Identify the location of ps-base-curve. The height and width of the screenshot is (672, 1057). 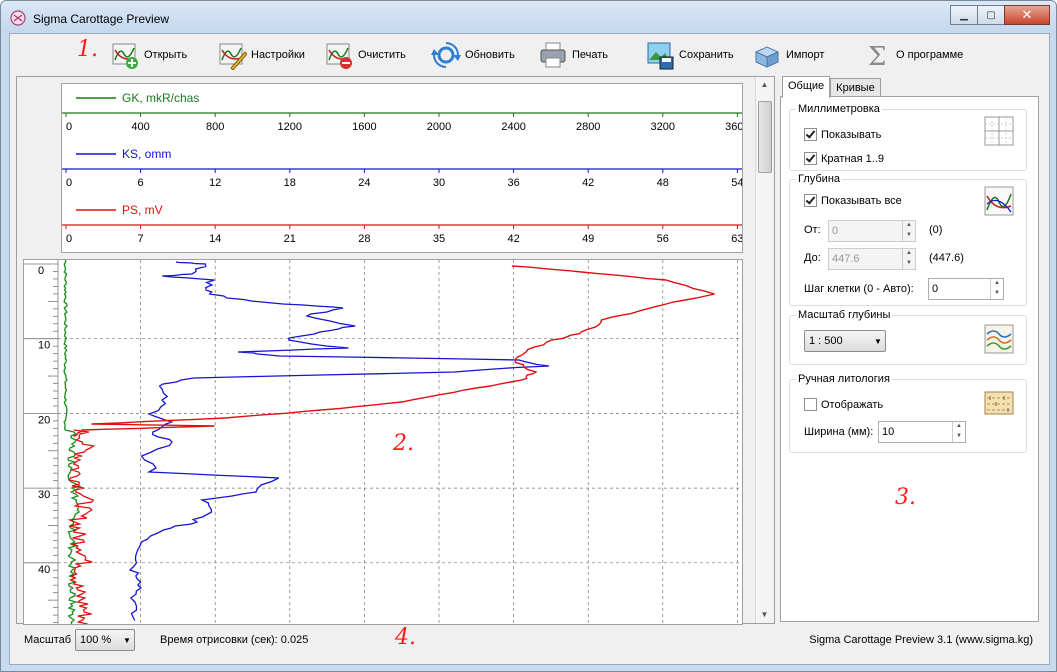
(81, 526).